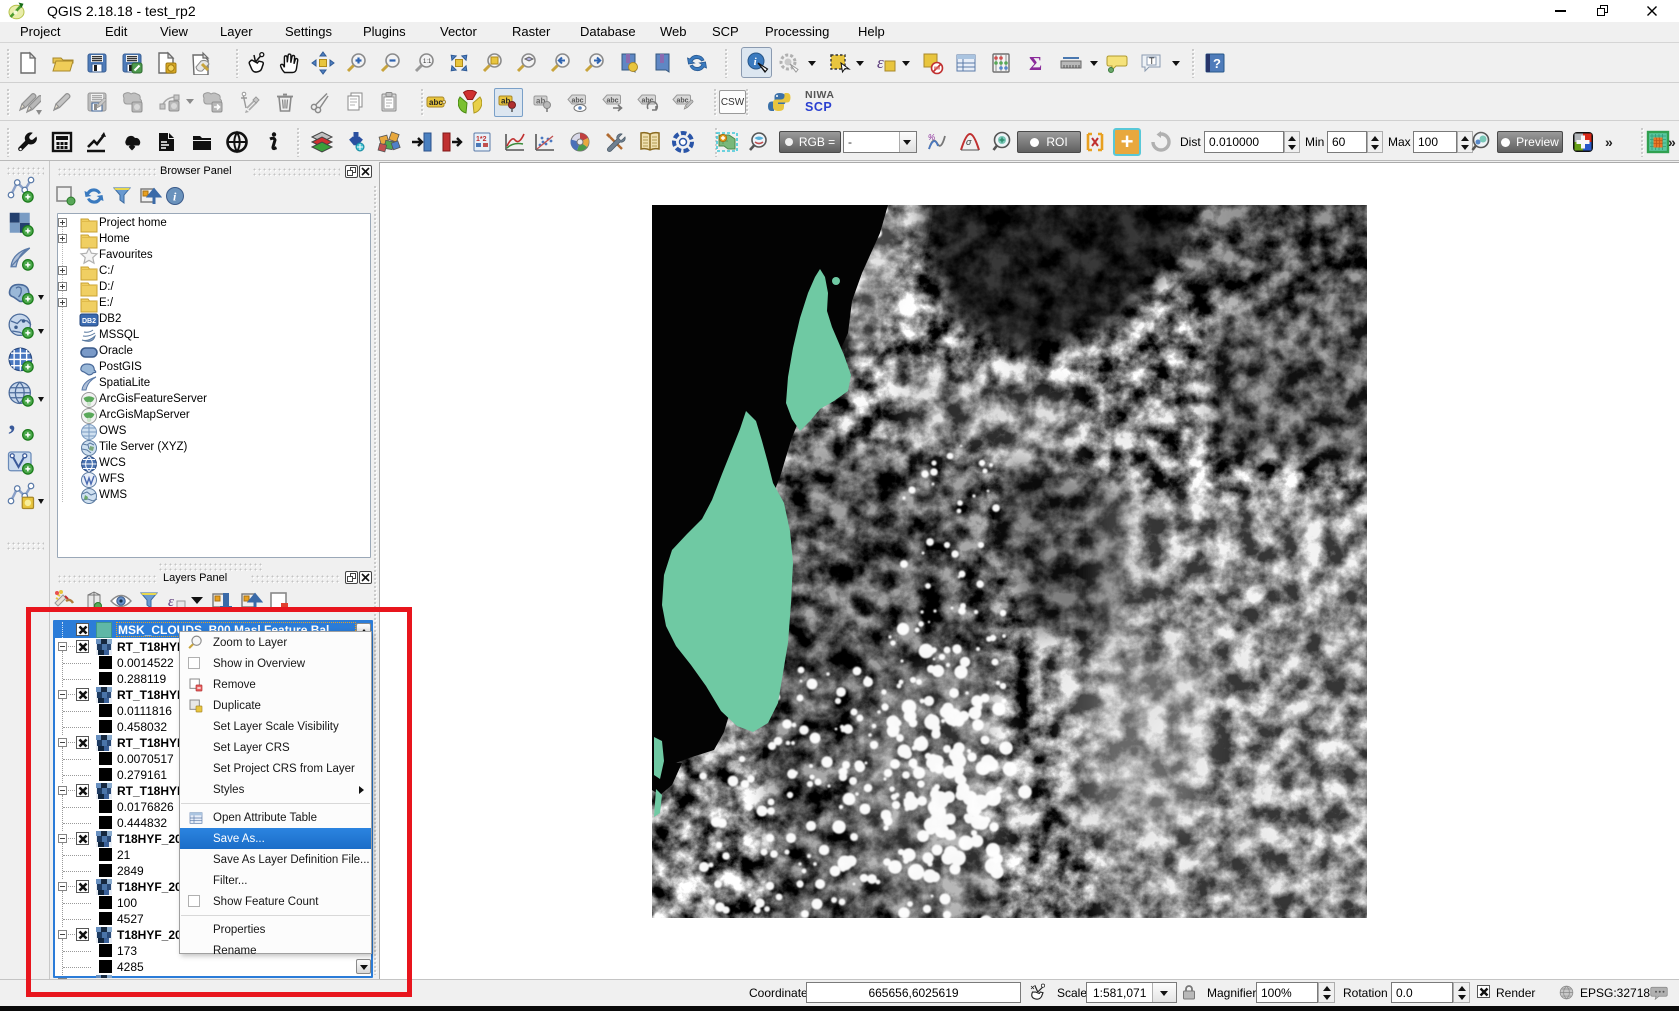 Image resolution: width=1679 pixels, height=1011 pixels. What do you see at coordinates (427, 62) in the screenshot?
I see `svg-text: 1:1` at bounding box center [427, 62].